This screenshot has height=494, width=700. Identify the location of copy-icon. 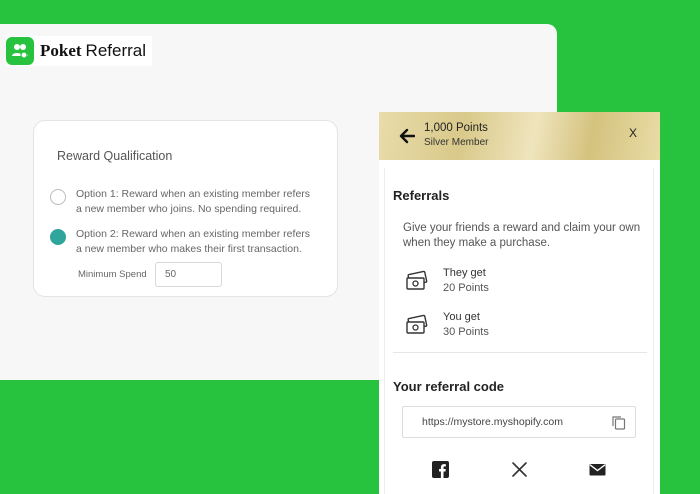
(618, 422).